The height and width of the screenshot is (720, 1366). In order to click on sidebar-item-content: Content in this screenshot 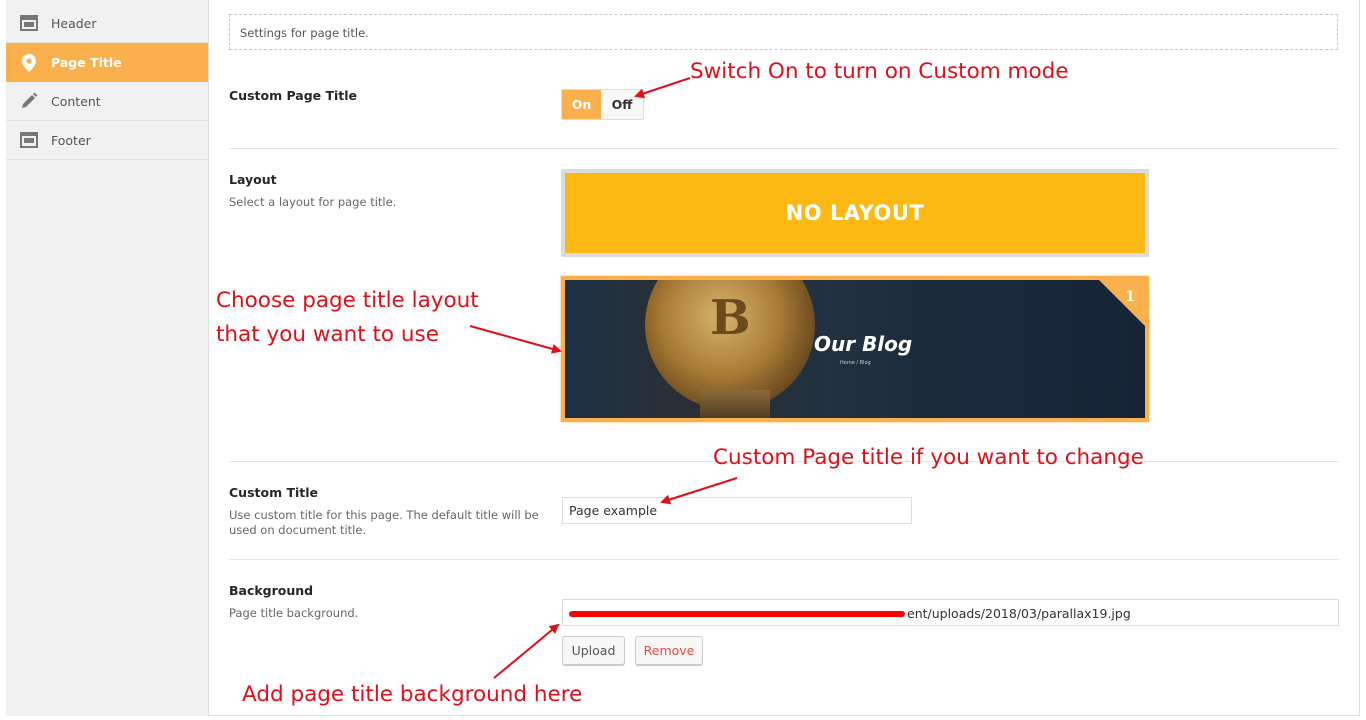, I will do `click(107, 101)`.